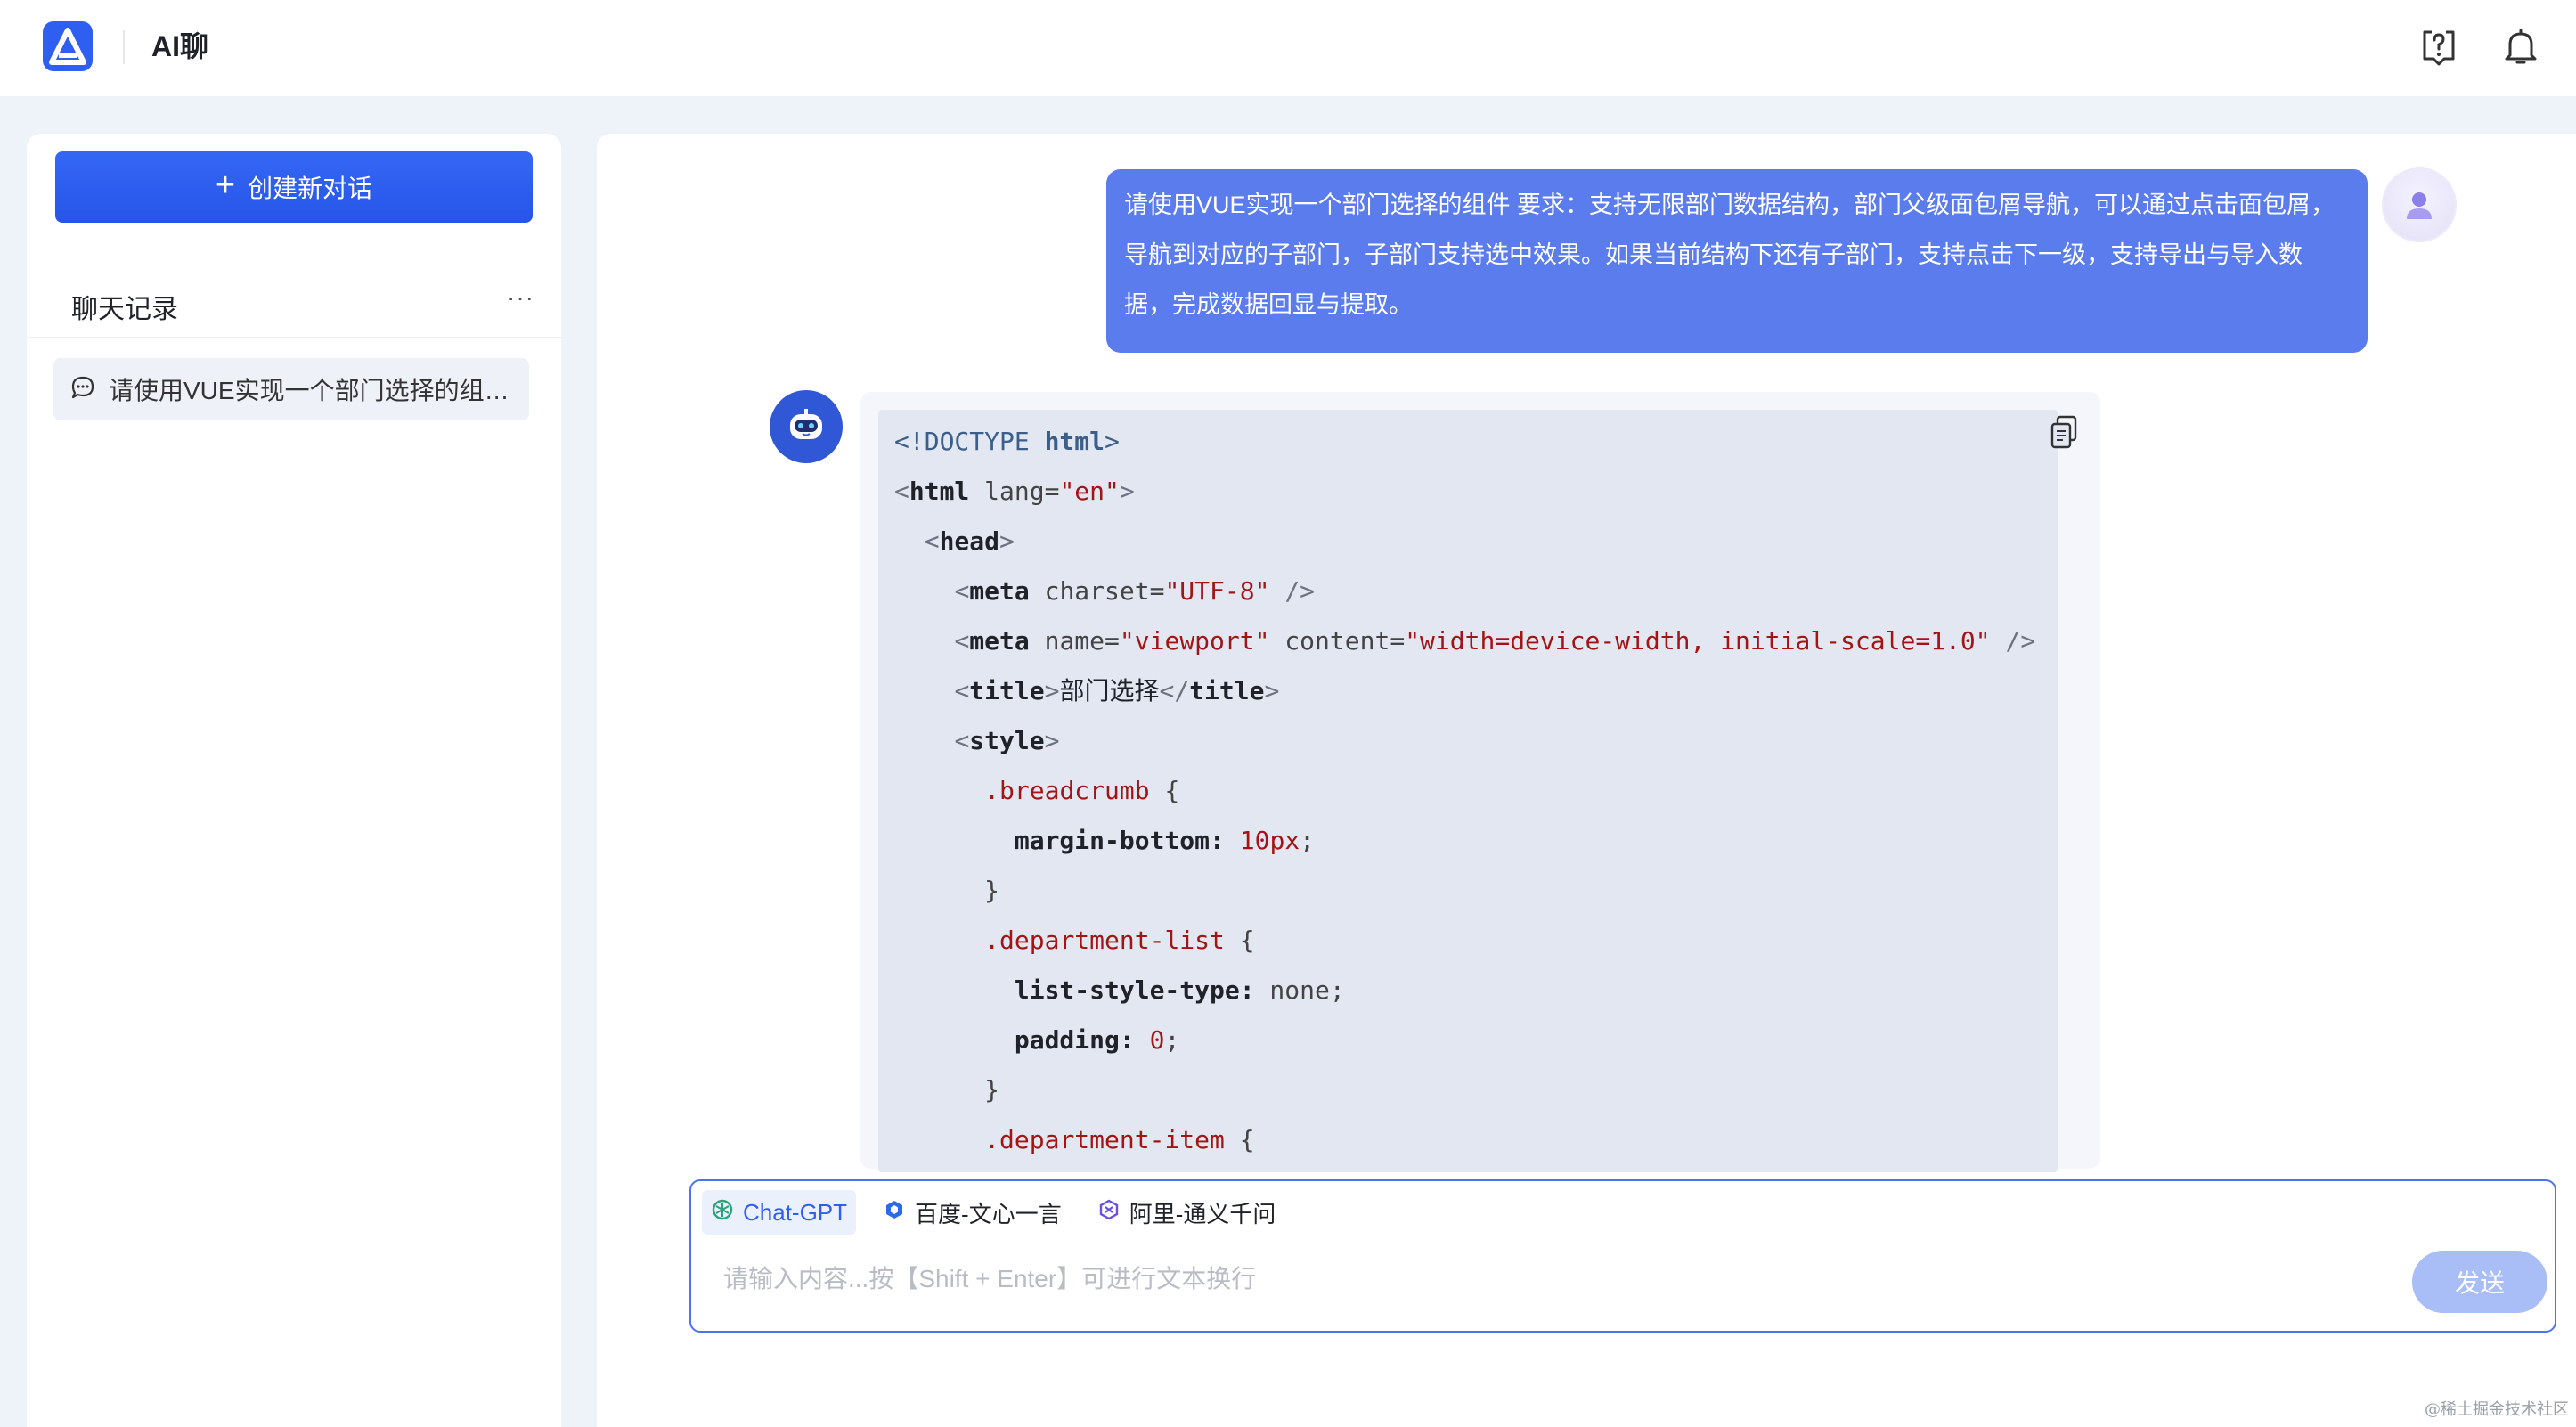 This screenshot has height=1427, width=2576. Describe the element at coordinates (2064, 433) in the screenshot. I see `copy-icon` at that location.